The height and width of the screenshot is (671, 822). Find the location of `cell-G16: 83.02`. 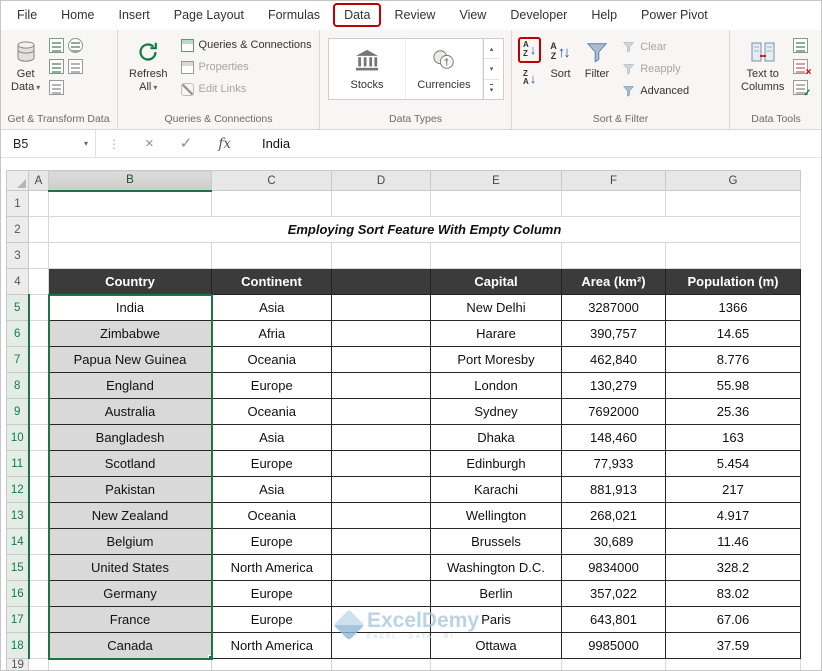

cell-G16: 83.02 is located at coordinates (733, 593).